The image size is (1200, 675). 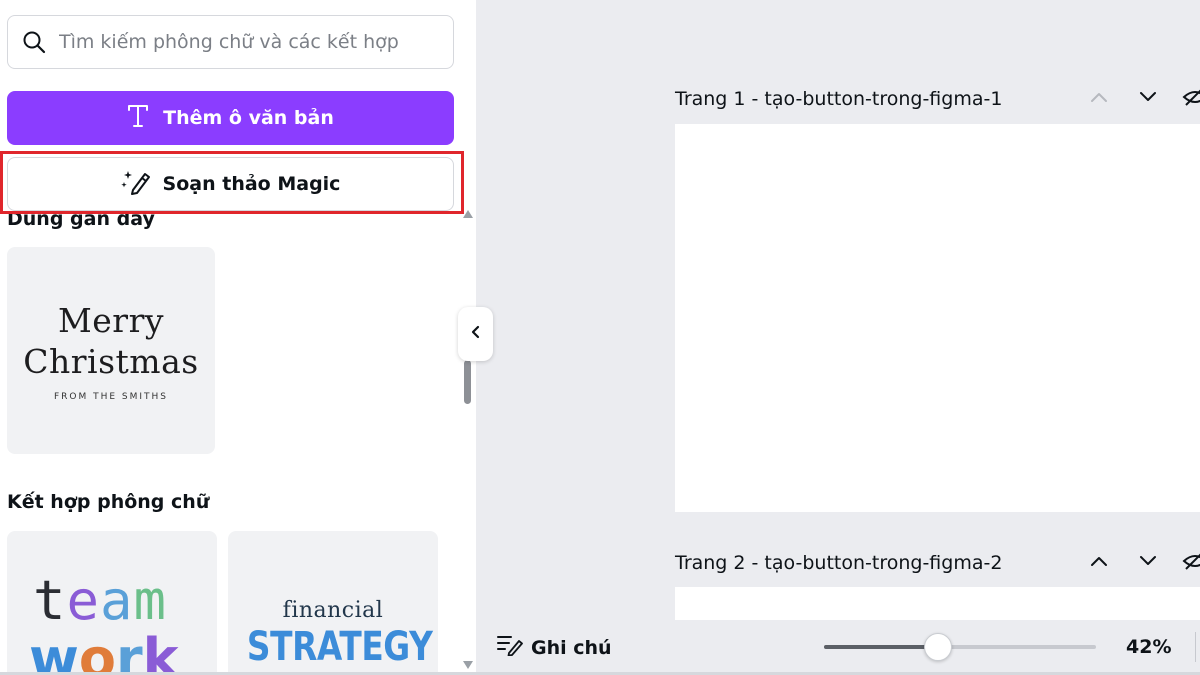 I want to click on card-text-line: Merry, so click(x=110, y=320).